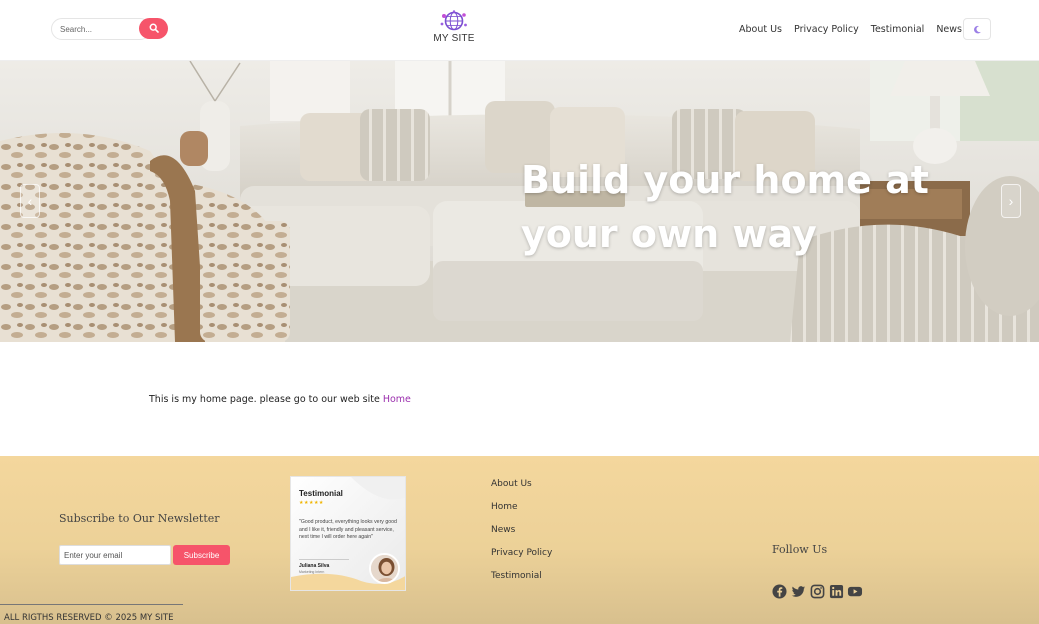 The width and height of the screenshot is (1039, 624). Describe the element at coordinates (725, 207) in the screenshot. I see `hero-headline: Build your home at your own way` at that location.